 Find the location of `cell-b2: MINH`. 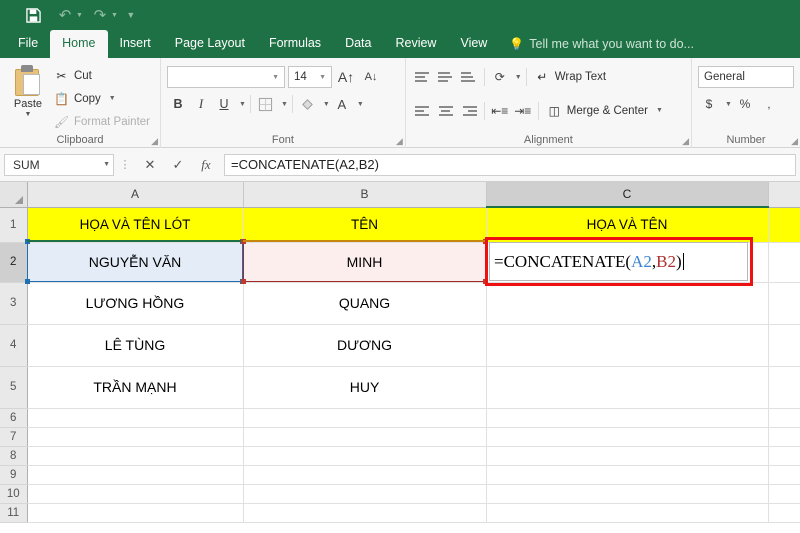

cell-b2: MINH is located at coordinates (365, 262).